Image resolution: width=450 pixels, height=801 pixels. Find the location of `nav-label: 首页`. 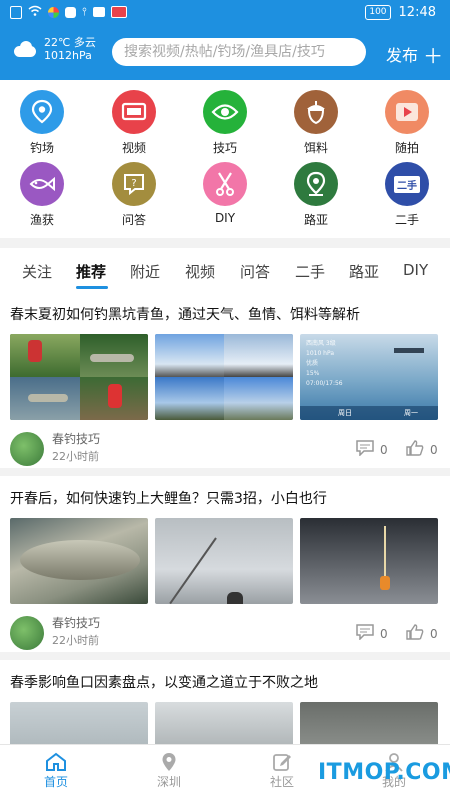

nav-label: 首页 is located at coordinates (55, 782).